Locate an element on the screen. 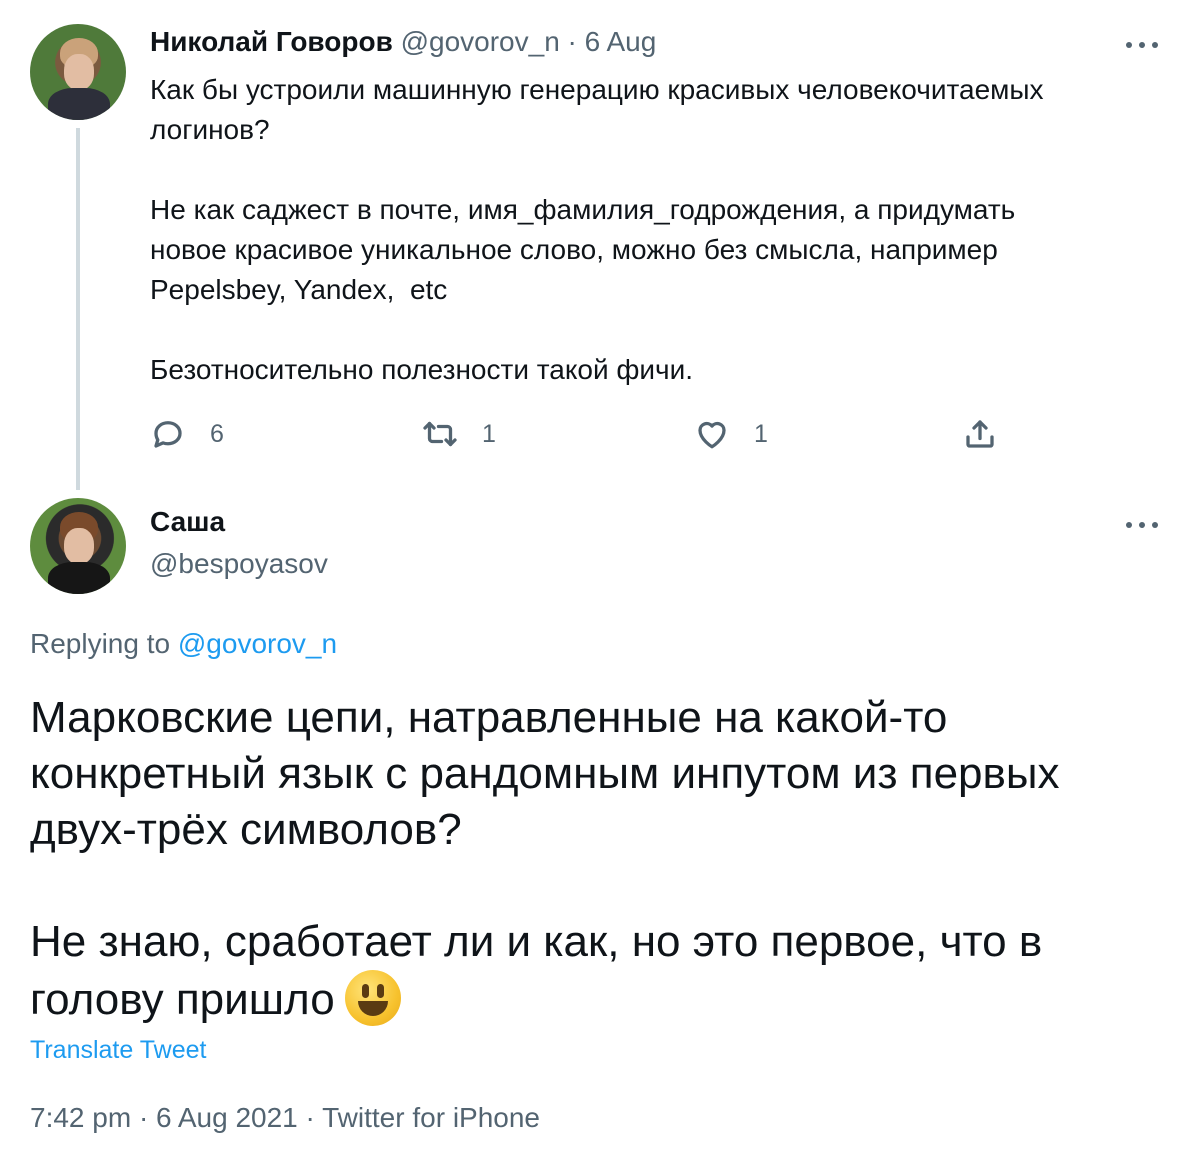  reply-author-handle: @bespoyasov is located at coordinates (239, 564).